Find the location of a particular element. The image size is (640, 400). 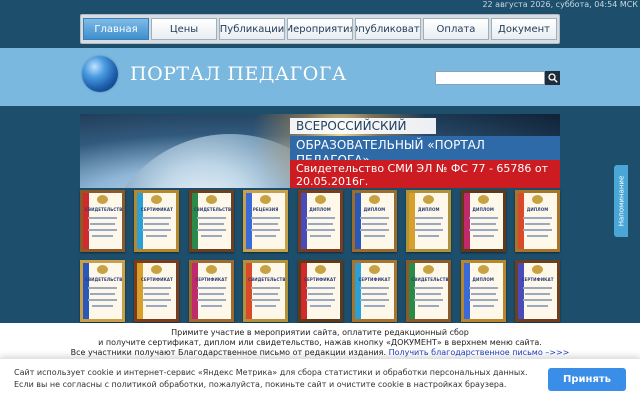

search-input is located at coordinates (490, 78).